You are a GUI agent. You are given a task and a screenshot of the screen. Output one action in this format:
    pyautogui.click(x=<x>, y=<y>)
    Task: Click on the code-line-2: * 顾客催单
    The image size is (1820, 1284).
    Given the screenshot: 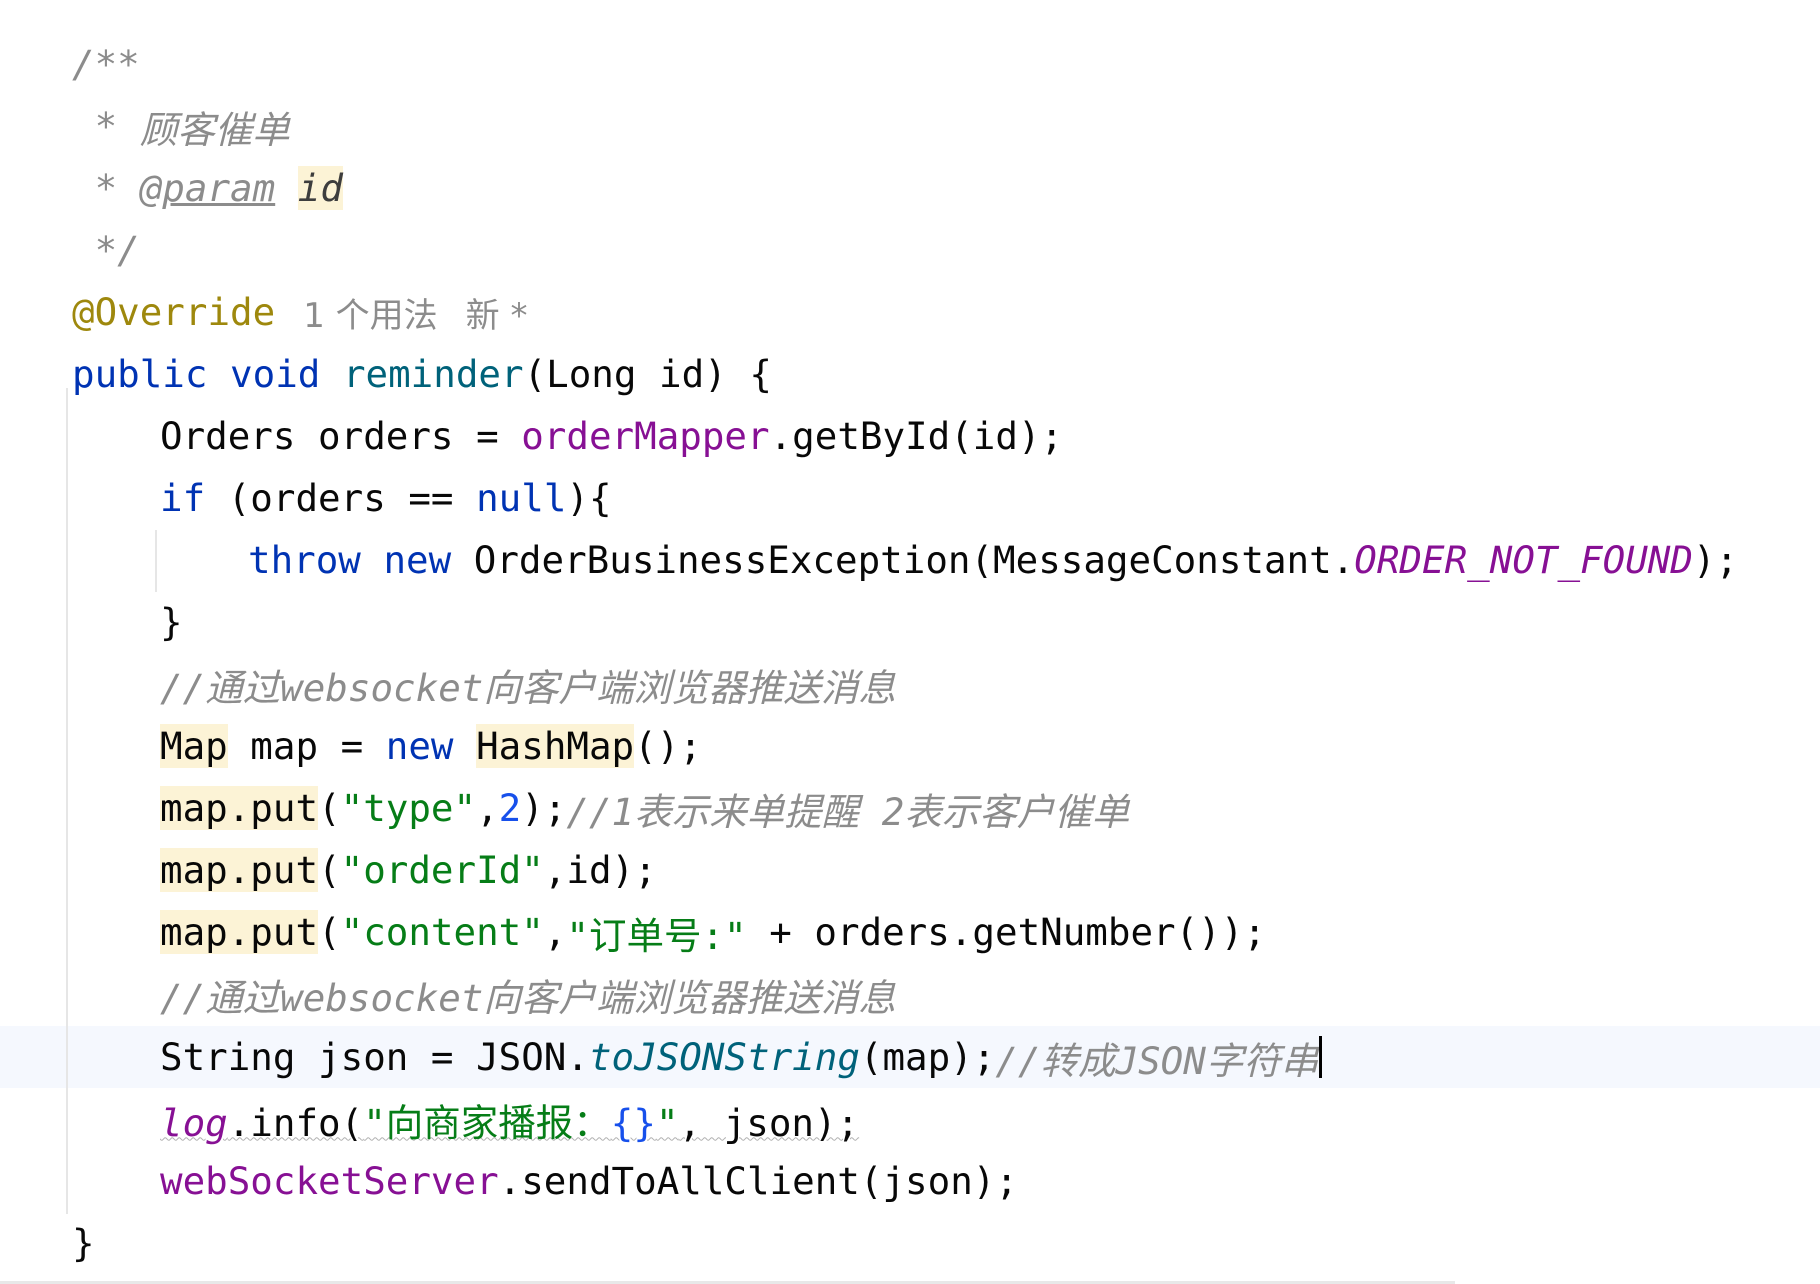 What is the action you would take?
    pyautogui.click(x=181, y=126)
    